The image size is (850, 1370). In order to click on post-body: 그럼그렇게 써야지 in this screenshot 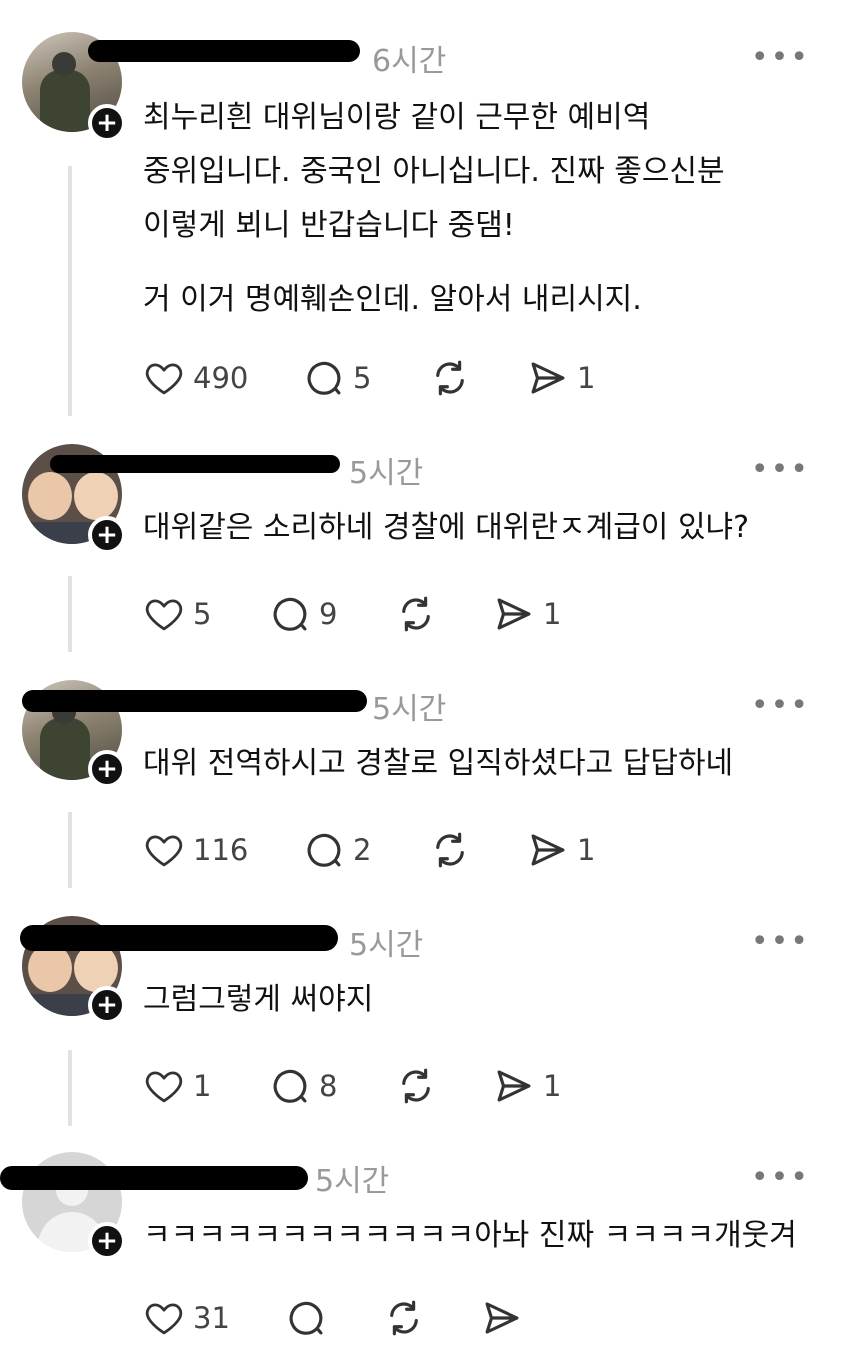, I will do `click(483, 1000)`.